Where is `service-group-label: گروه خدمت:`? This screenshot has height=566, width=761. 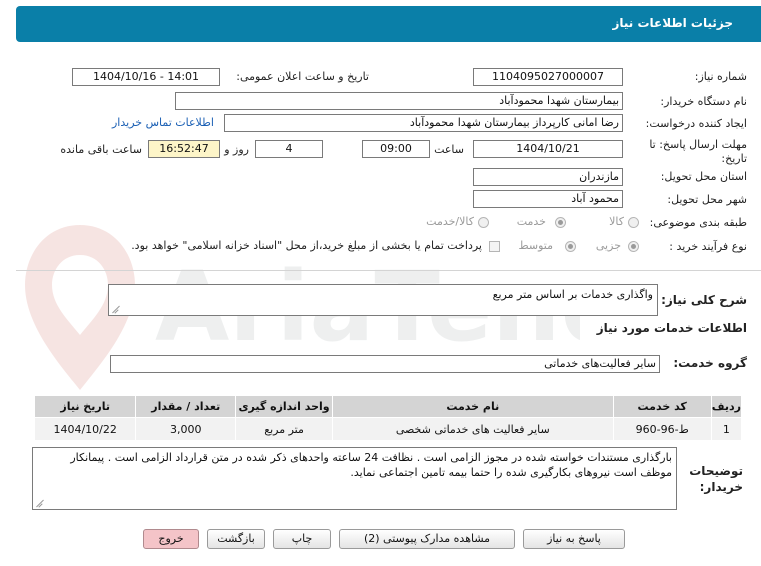
service-group-label: گروه خدمت: is located at coordinates (710, 363).